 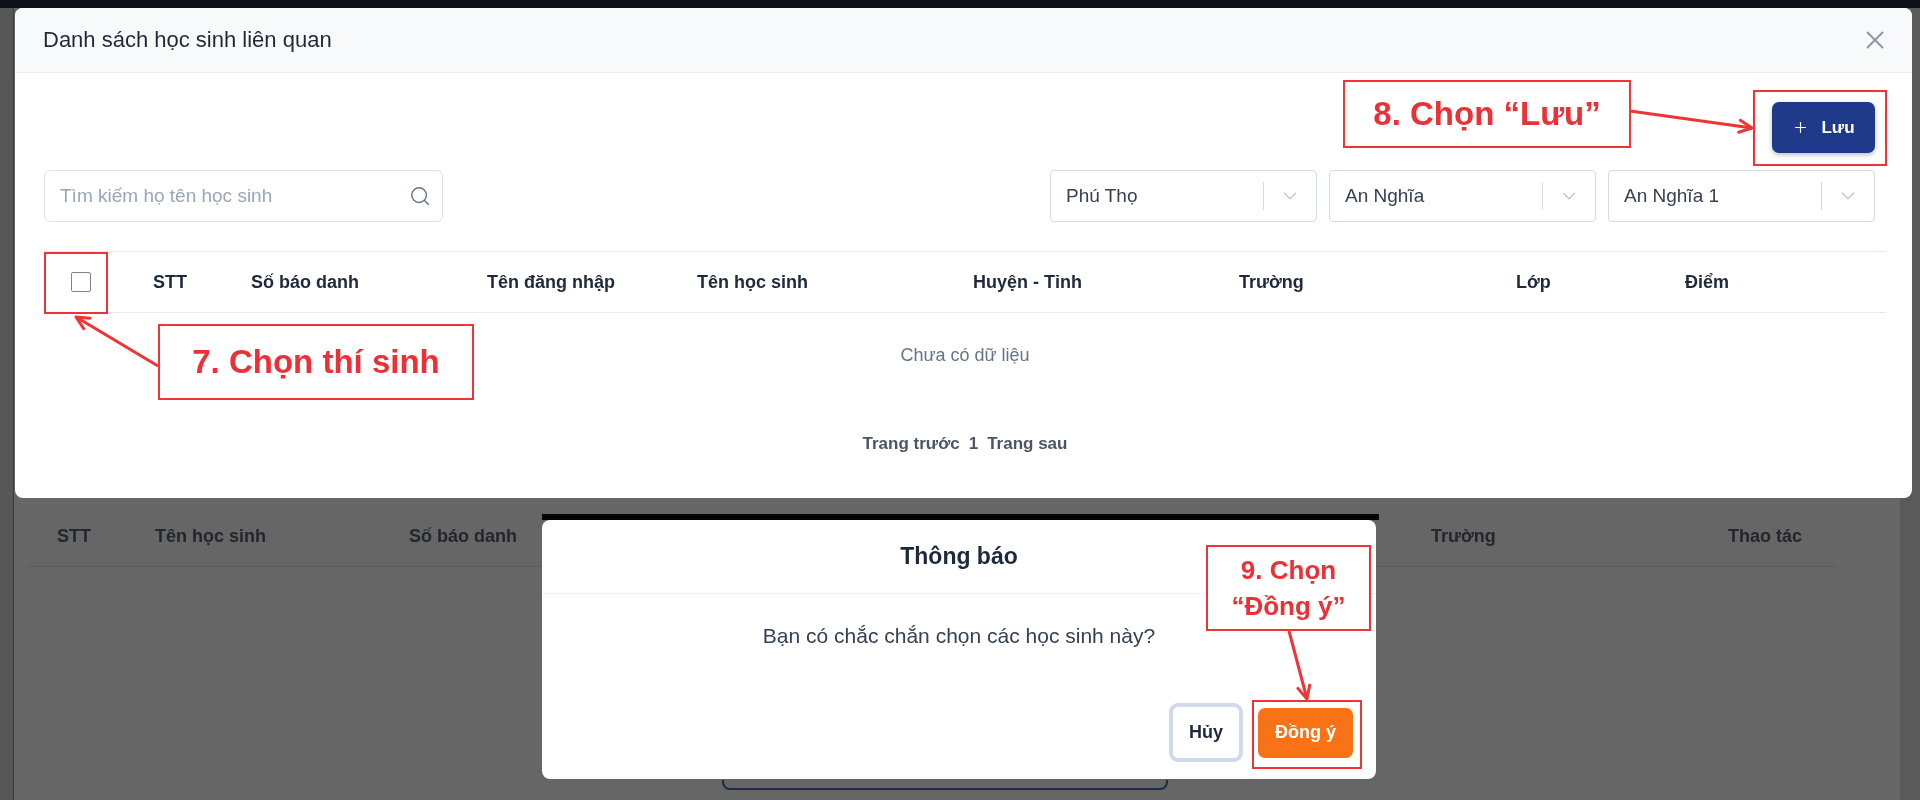 What do you see at coordinates (420, 196) in the screenshot?
I see `search-icon` at bounding box center [420, 196].